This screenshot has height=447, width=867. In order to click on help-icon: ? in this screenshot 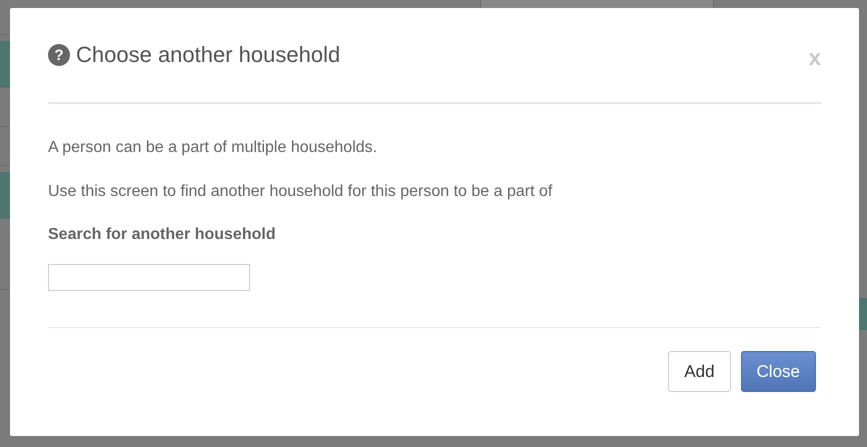, I will do `click(59, 55)`.